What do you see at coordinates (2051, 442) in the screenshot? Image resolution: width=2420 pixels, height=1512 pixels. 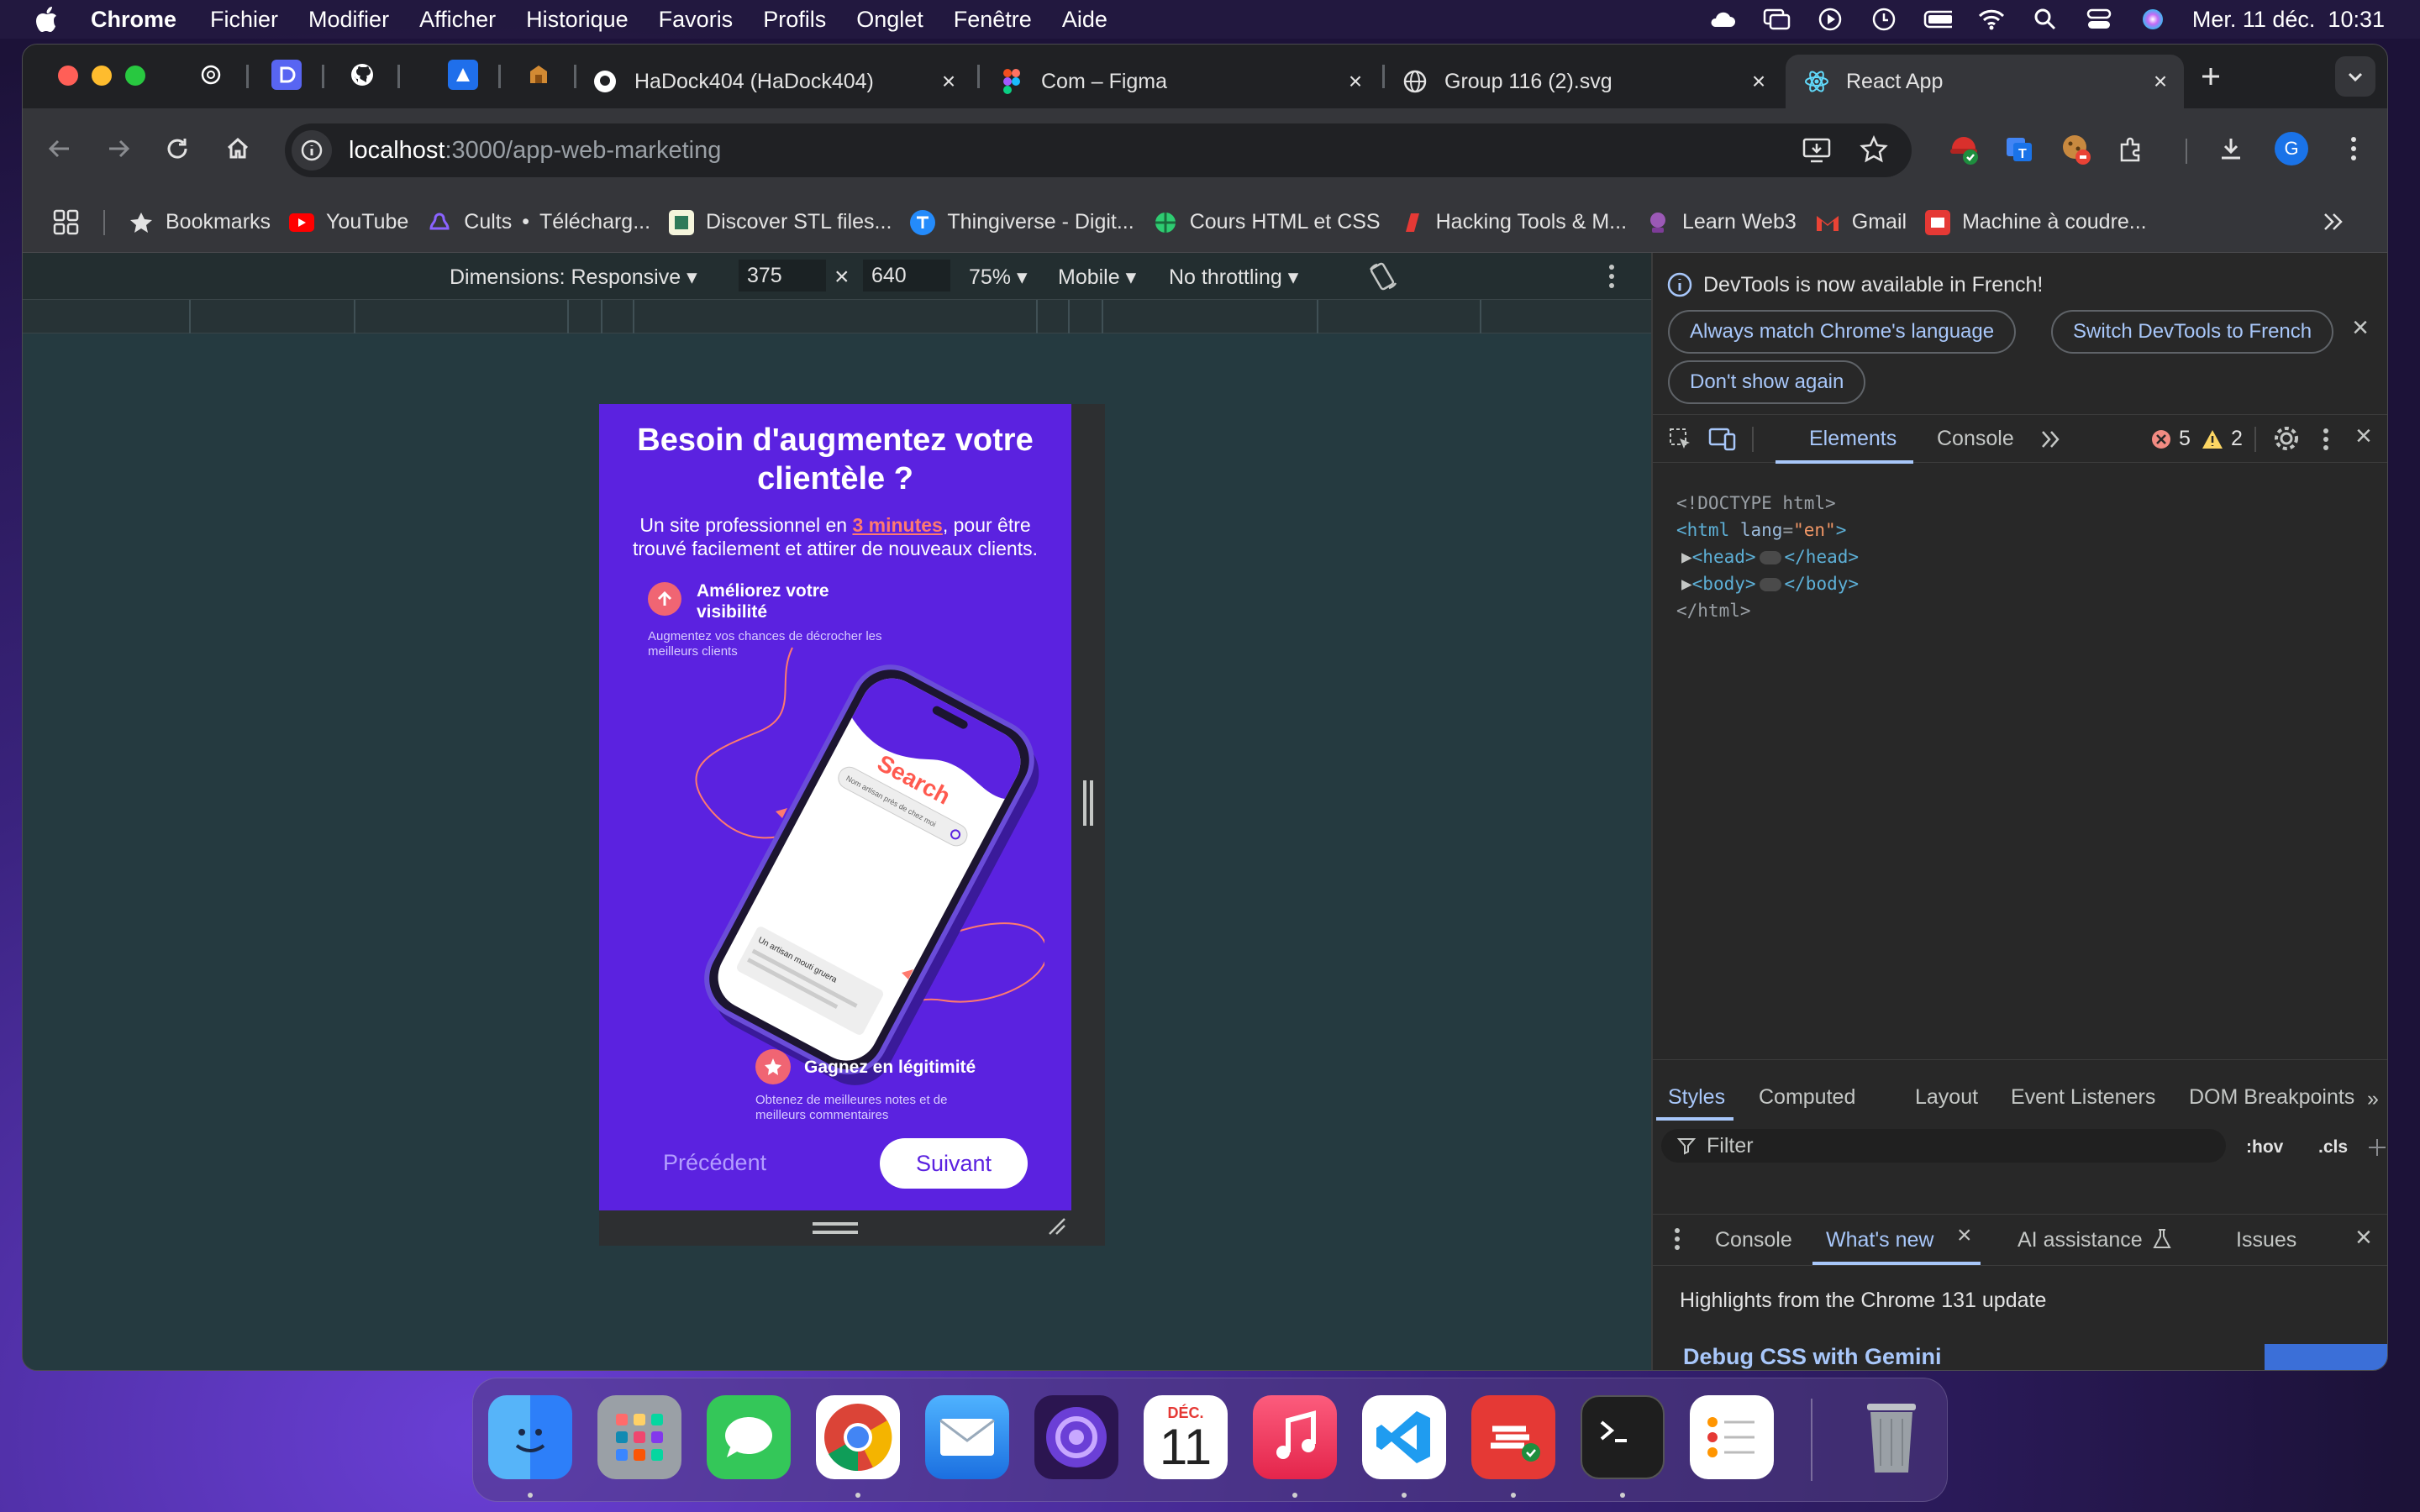 I see `more-tabs-icon` at bounding box center [2051, 442].